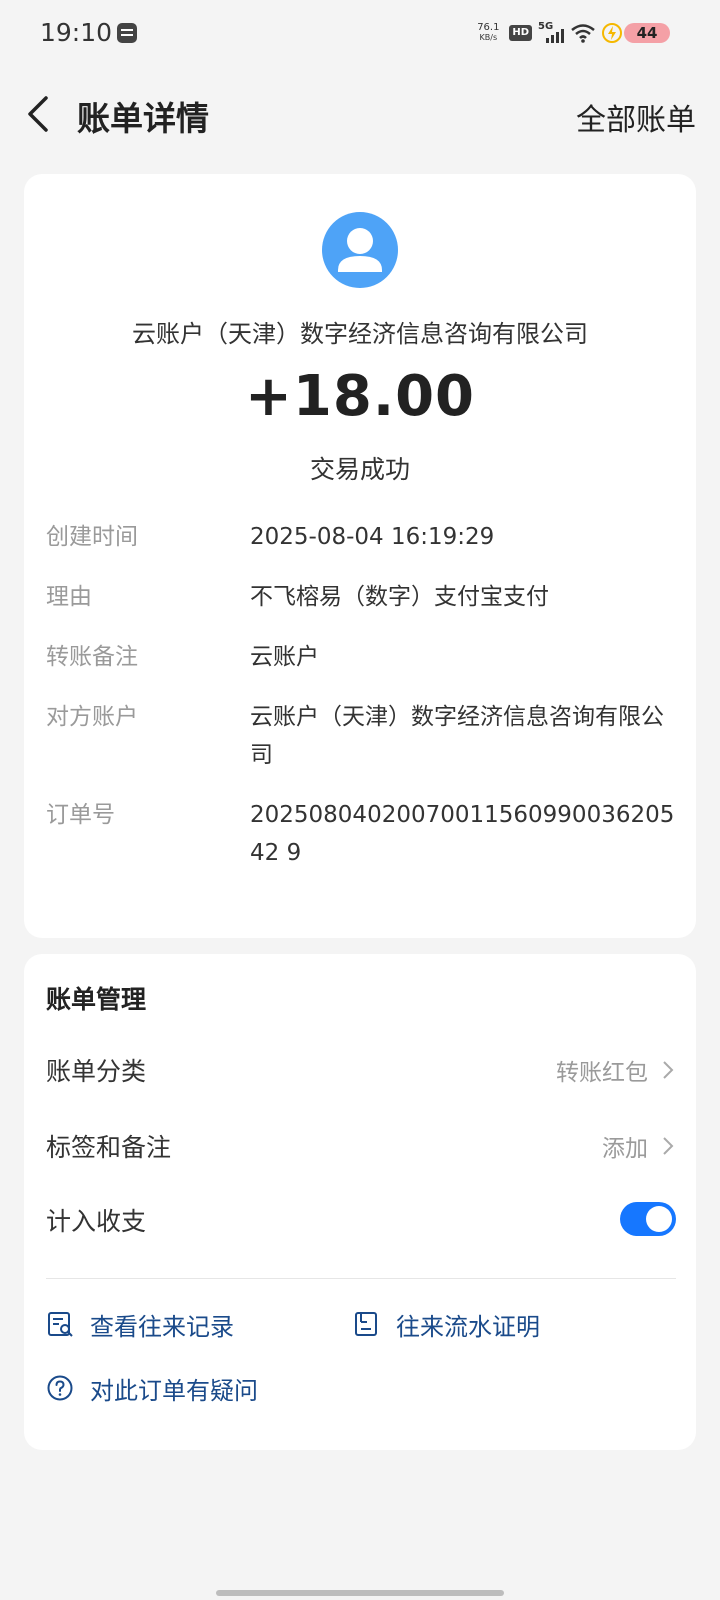 The width and height of the screenshot is (720, 1600). I want to click on view-records-link: 查看往来记录, so click(140, 1324).